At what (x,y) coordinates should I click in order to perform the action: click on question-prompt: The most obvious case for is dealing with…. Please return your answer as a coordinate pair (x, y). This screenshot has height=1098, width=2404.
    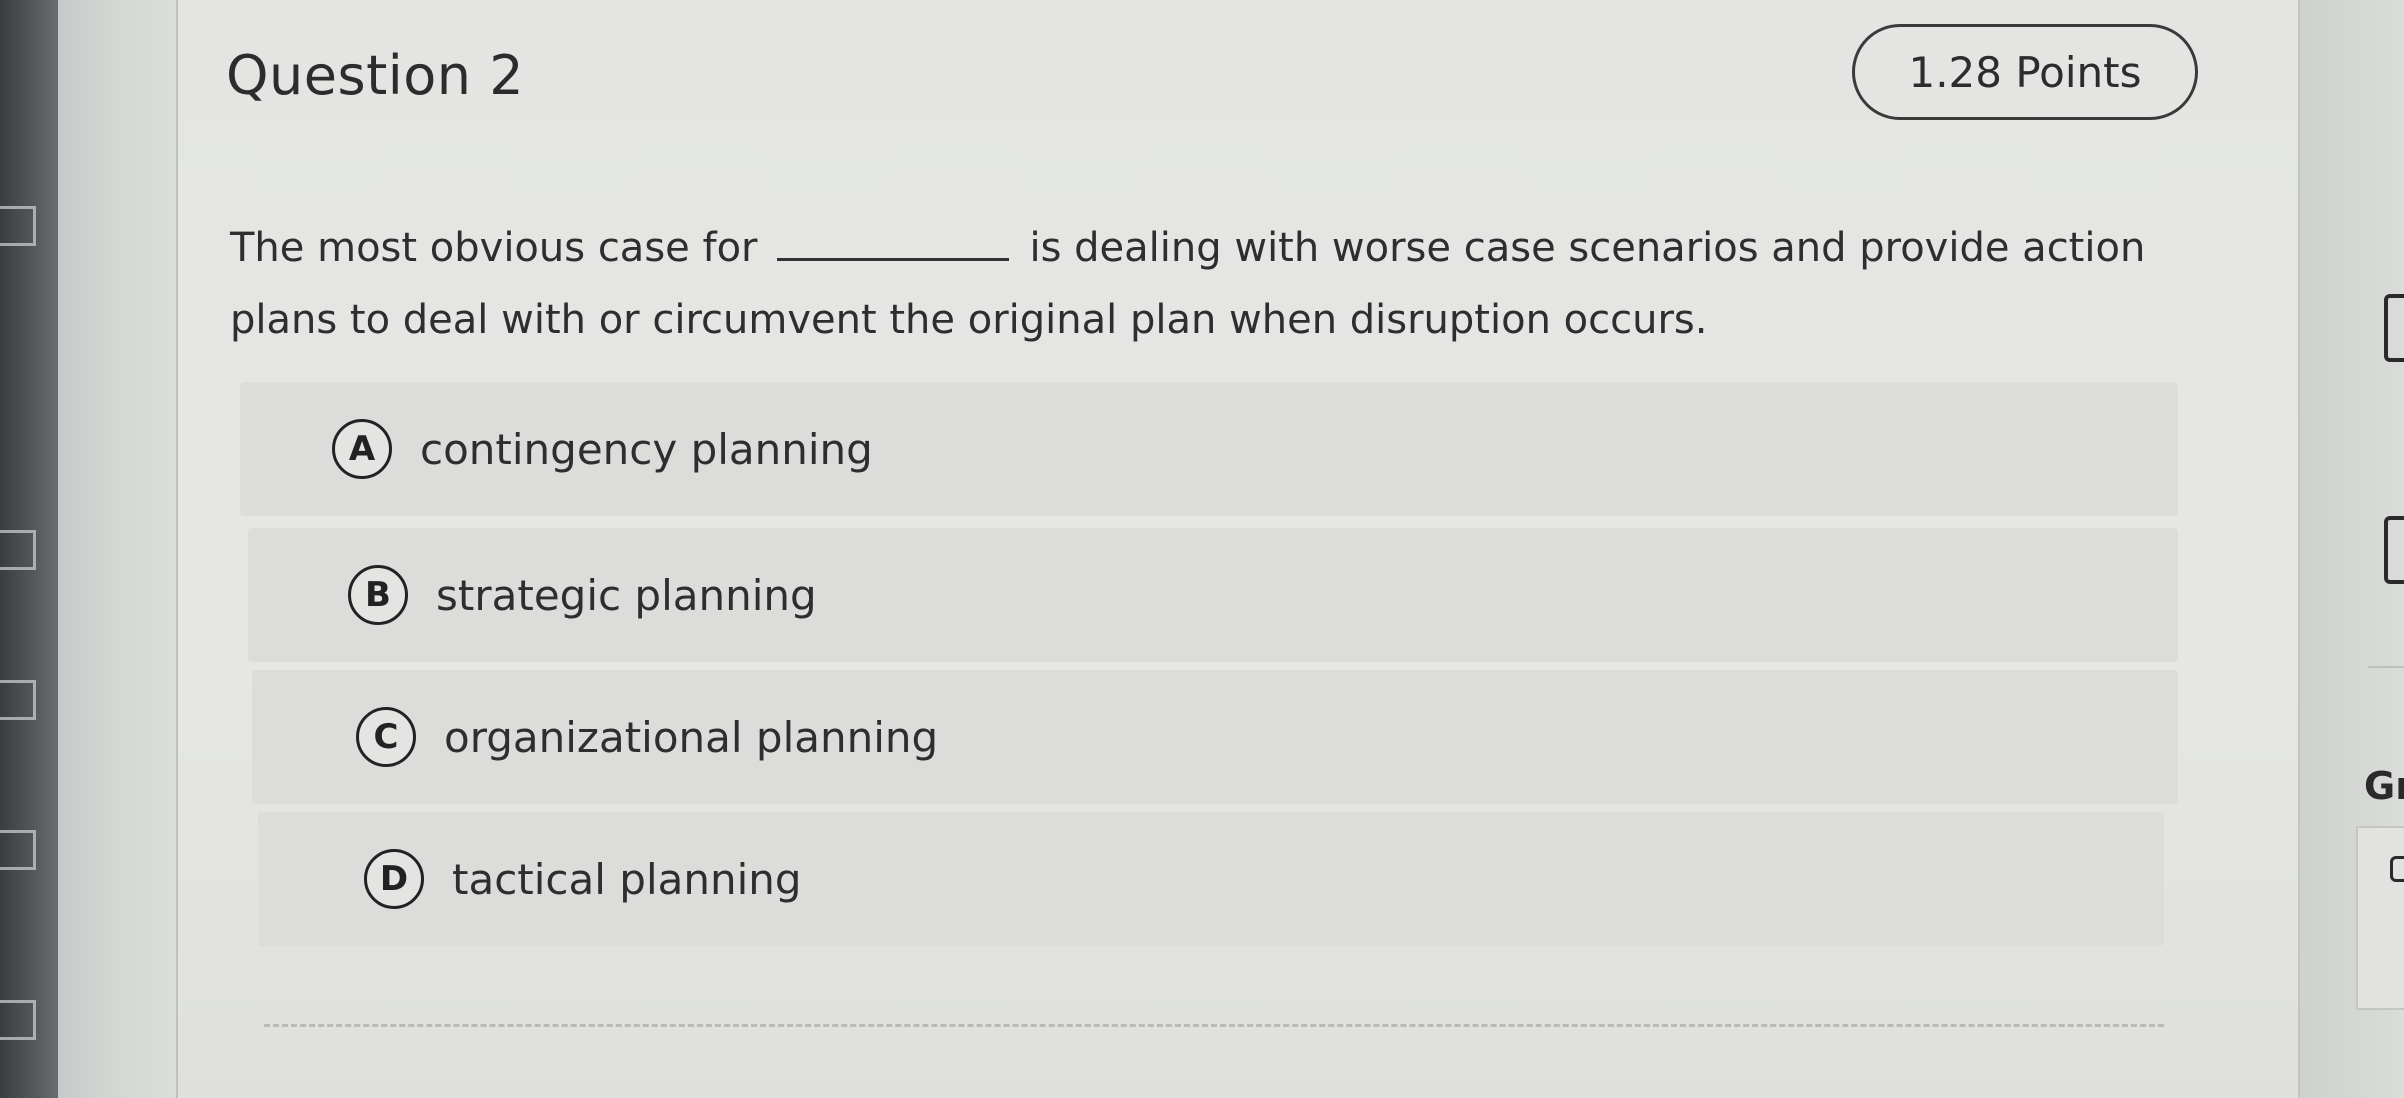
    Looking at the image, I should click on (1230, 284).